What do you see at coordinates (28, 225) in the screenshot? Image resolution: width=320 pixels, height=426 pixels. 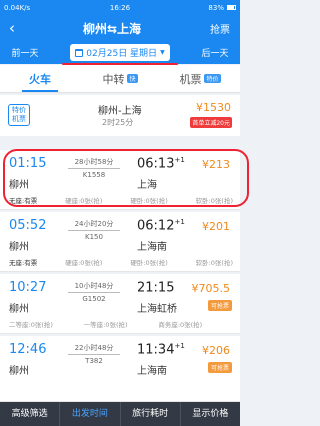 I see `depart-time: 05:52` at bounding box center [28, 225].